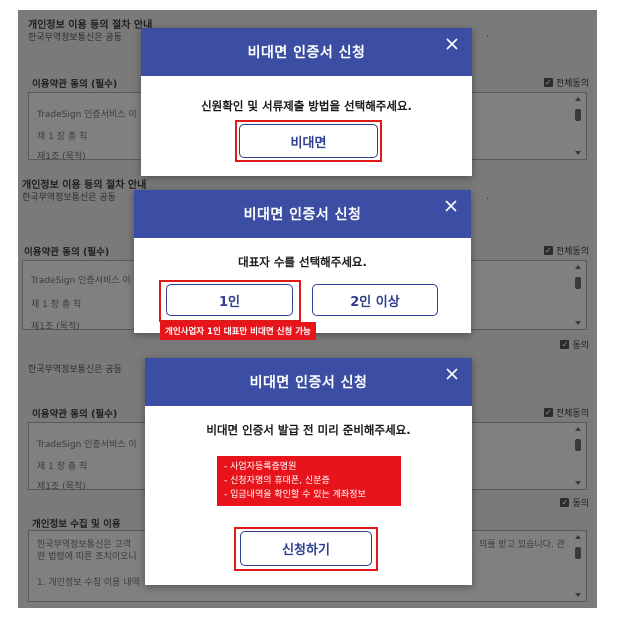 Image resolution: width=617 pixels, height=627 pixels. I want to click on bg-box-line: 1. 개인정보 수집 이용 내역, so click(88, 583).